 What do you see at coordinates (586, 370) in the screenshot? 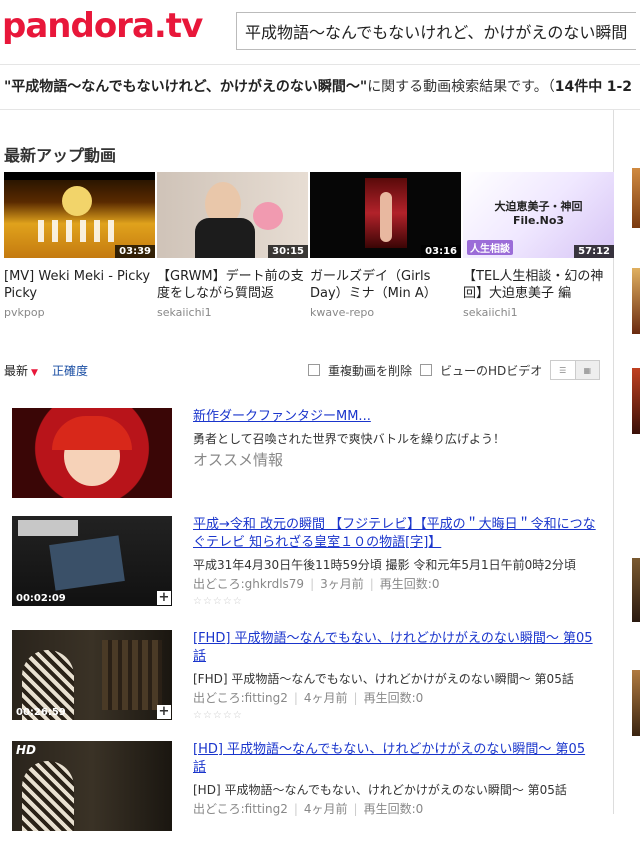
I see `detail-view-icon: ▦` at bounding box center [586, 370].